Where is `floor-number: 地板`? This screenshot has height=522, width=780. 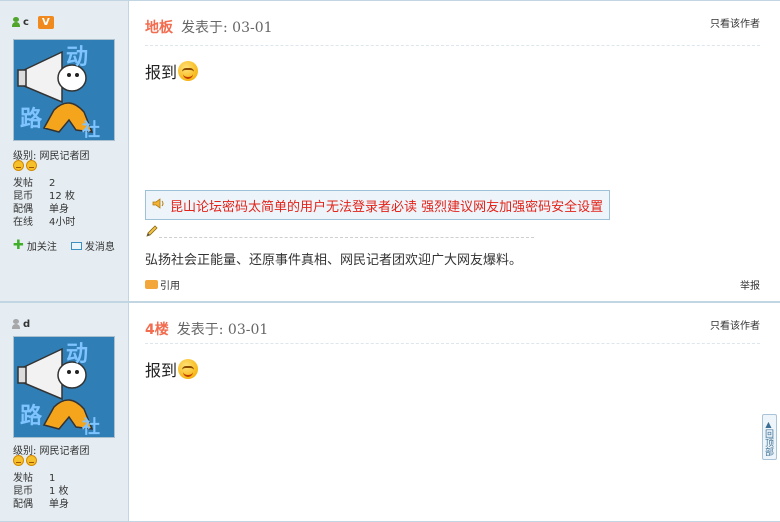
floor-number: 地板 is located at coordinates (159, 27).